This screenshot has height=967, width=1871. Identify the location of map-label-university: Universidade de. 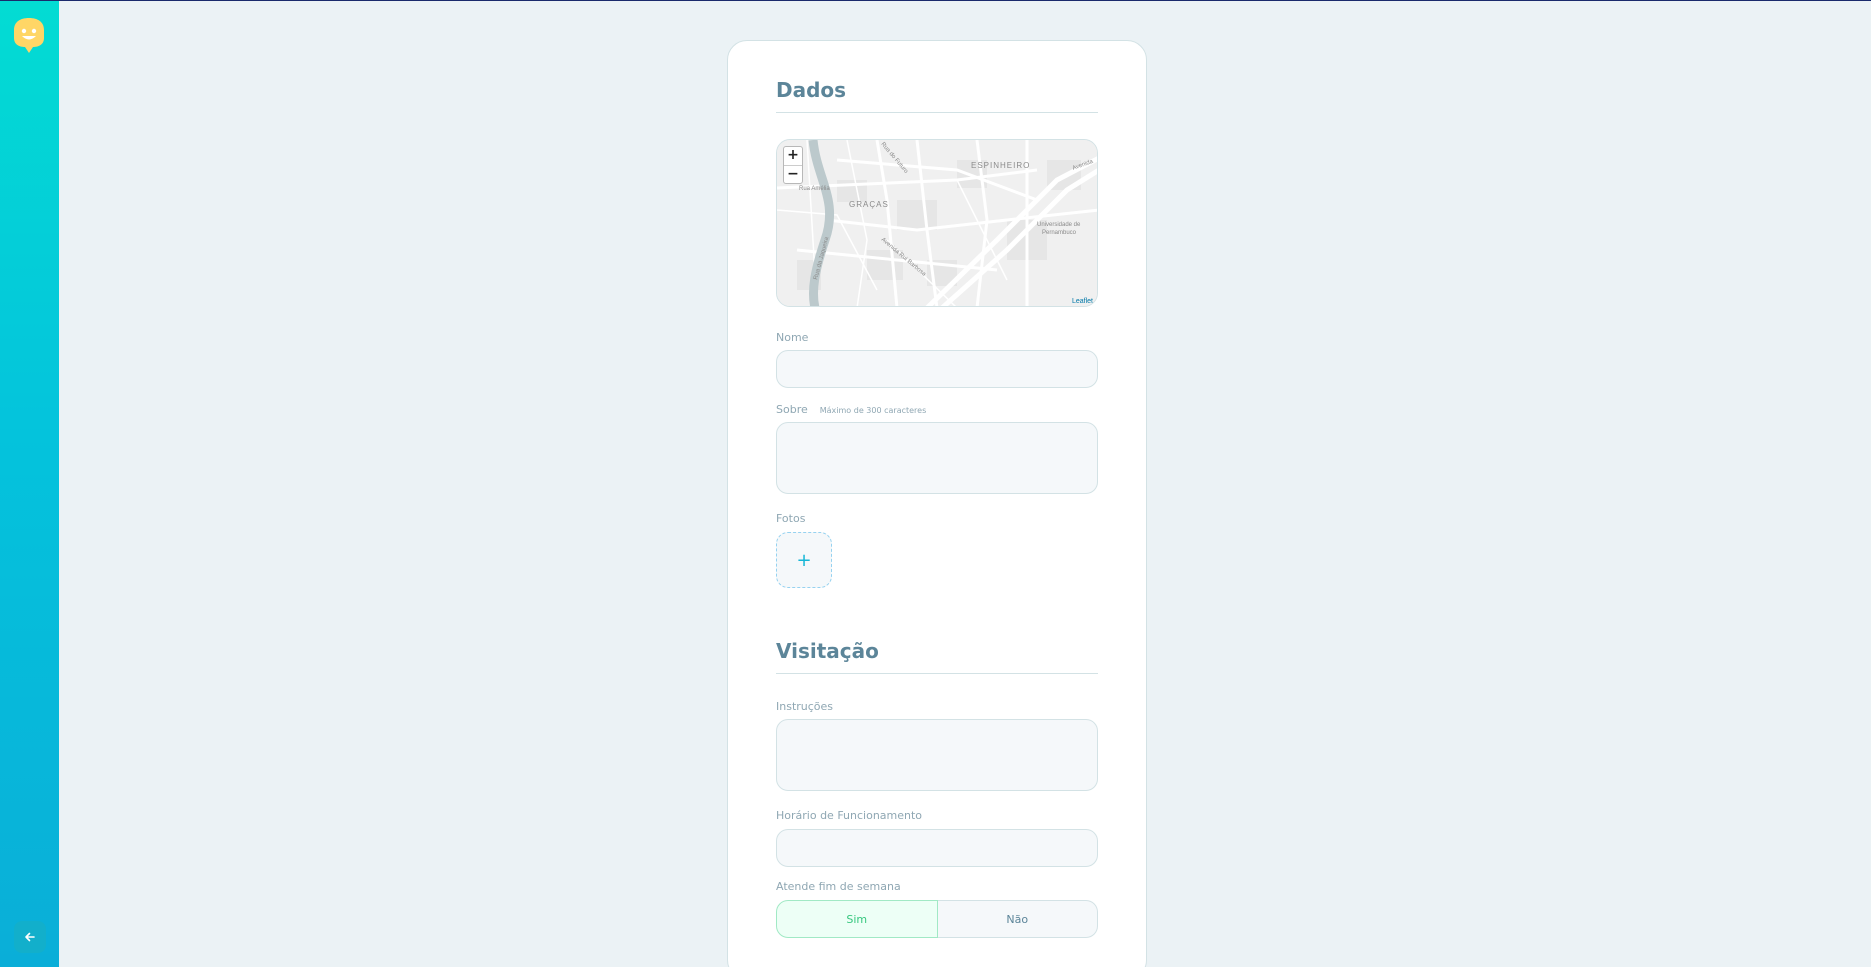
(1059, 225).